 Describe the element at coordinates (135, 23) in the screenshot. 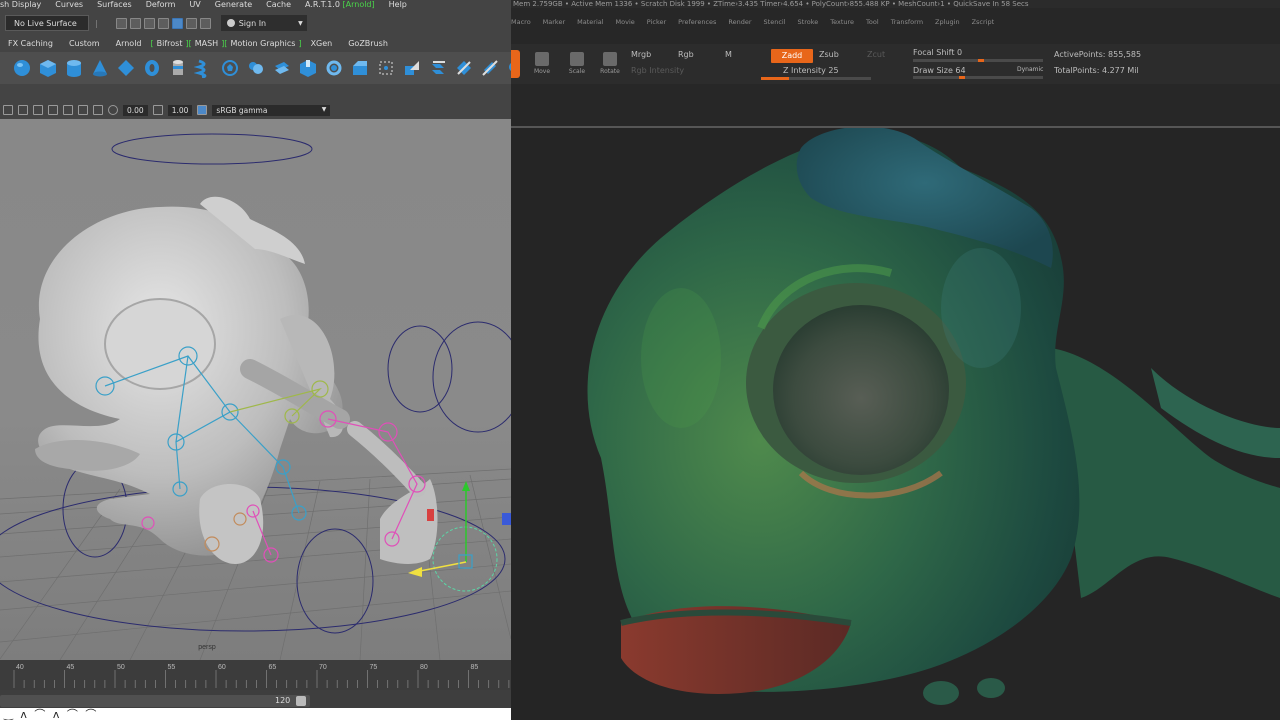

I see `render-view-icon` at that location.